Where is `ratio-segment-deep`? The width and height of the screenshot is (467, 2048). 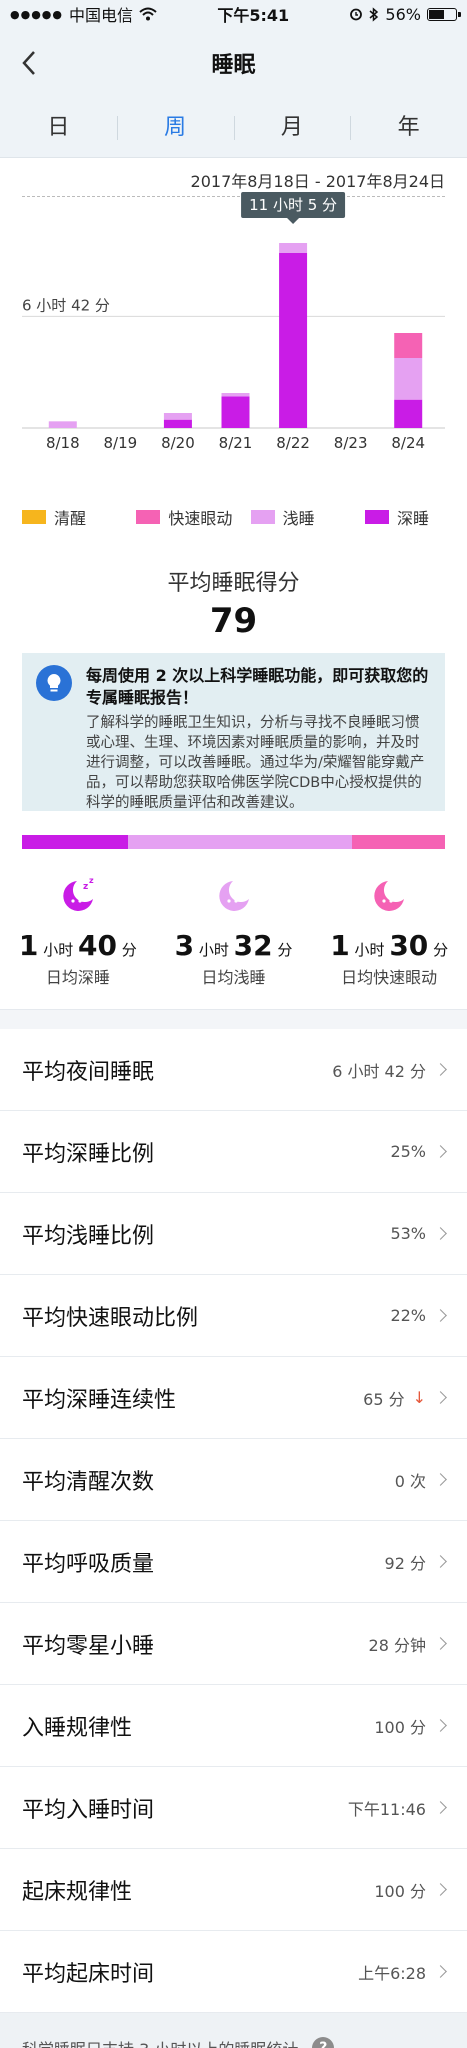
ratio-segment-deep is located at coordinates (75, 842).